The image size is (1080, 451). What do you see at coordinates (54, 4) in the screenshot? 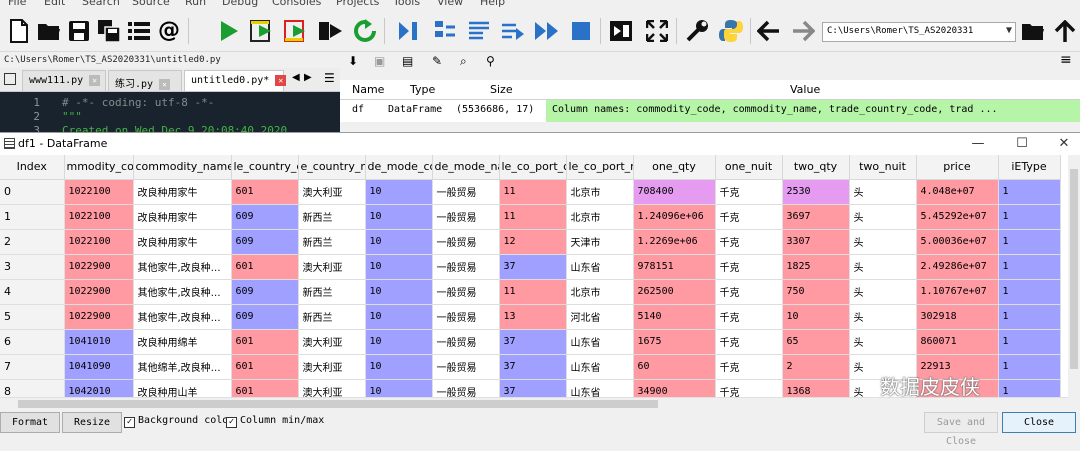
I see `menu-edit: Edit` at bounding box center [54, 4].